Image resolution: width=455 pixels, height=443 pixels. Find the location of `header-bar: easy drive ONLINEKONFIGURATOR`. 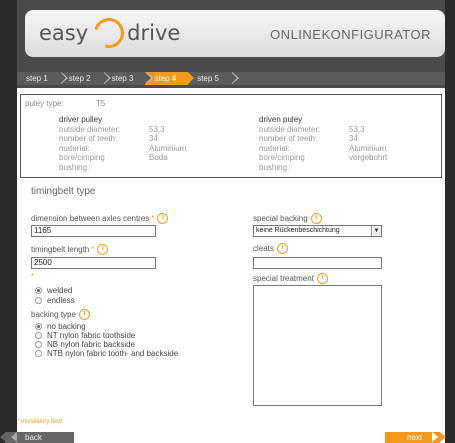

header-bar: easy drive ONLINEKONFIGURATOR is located at coordinates (235, 33).